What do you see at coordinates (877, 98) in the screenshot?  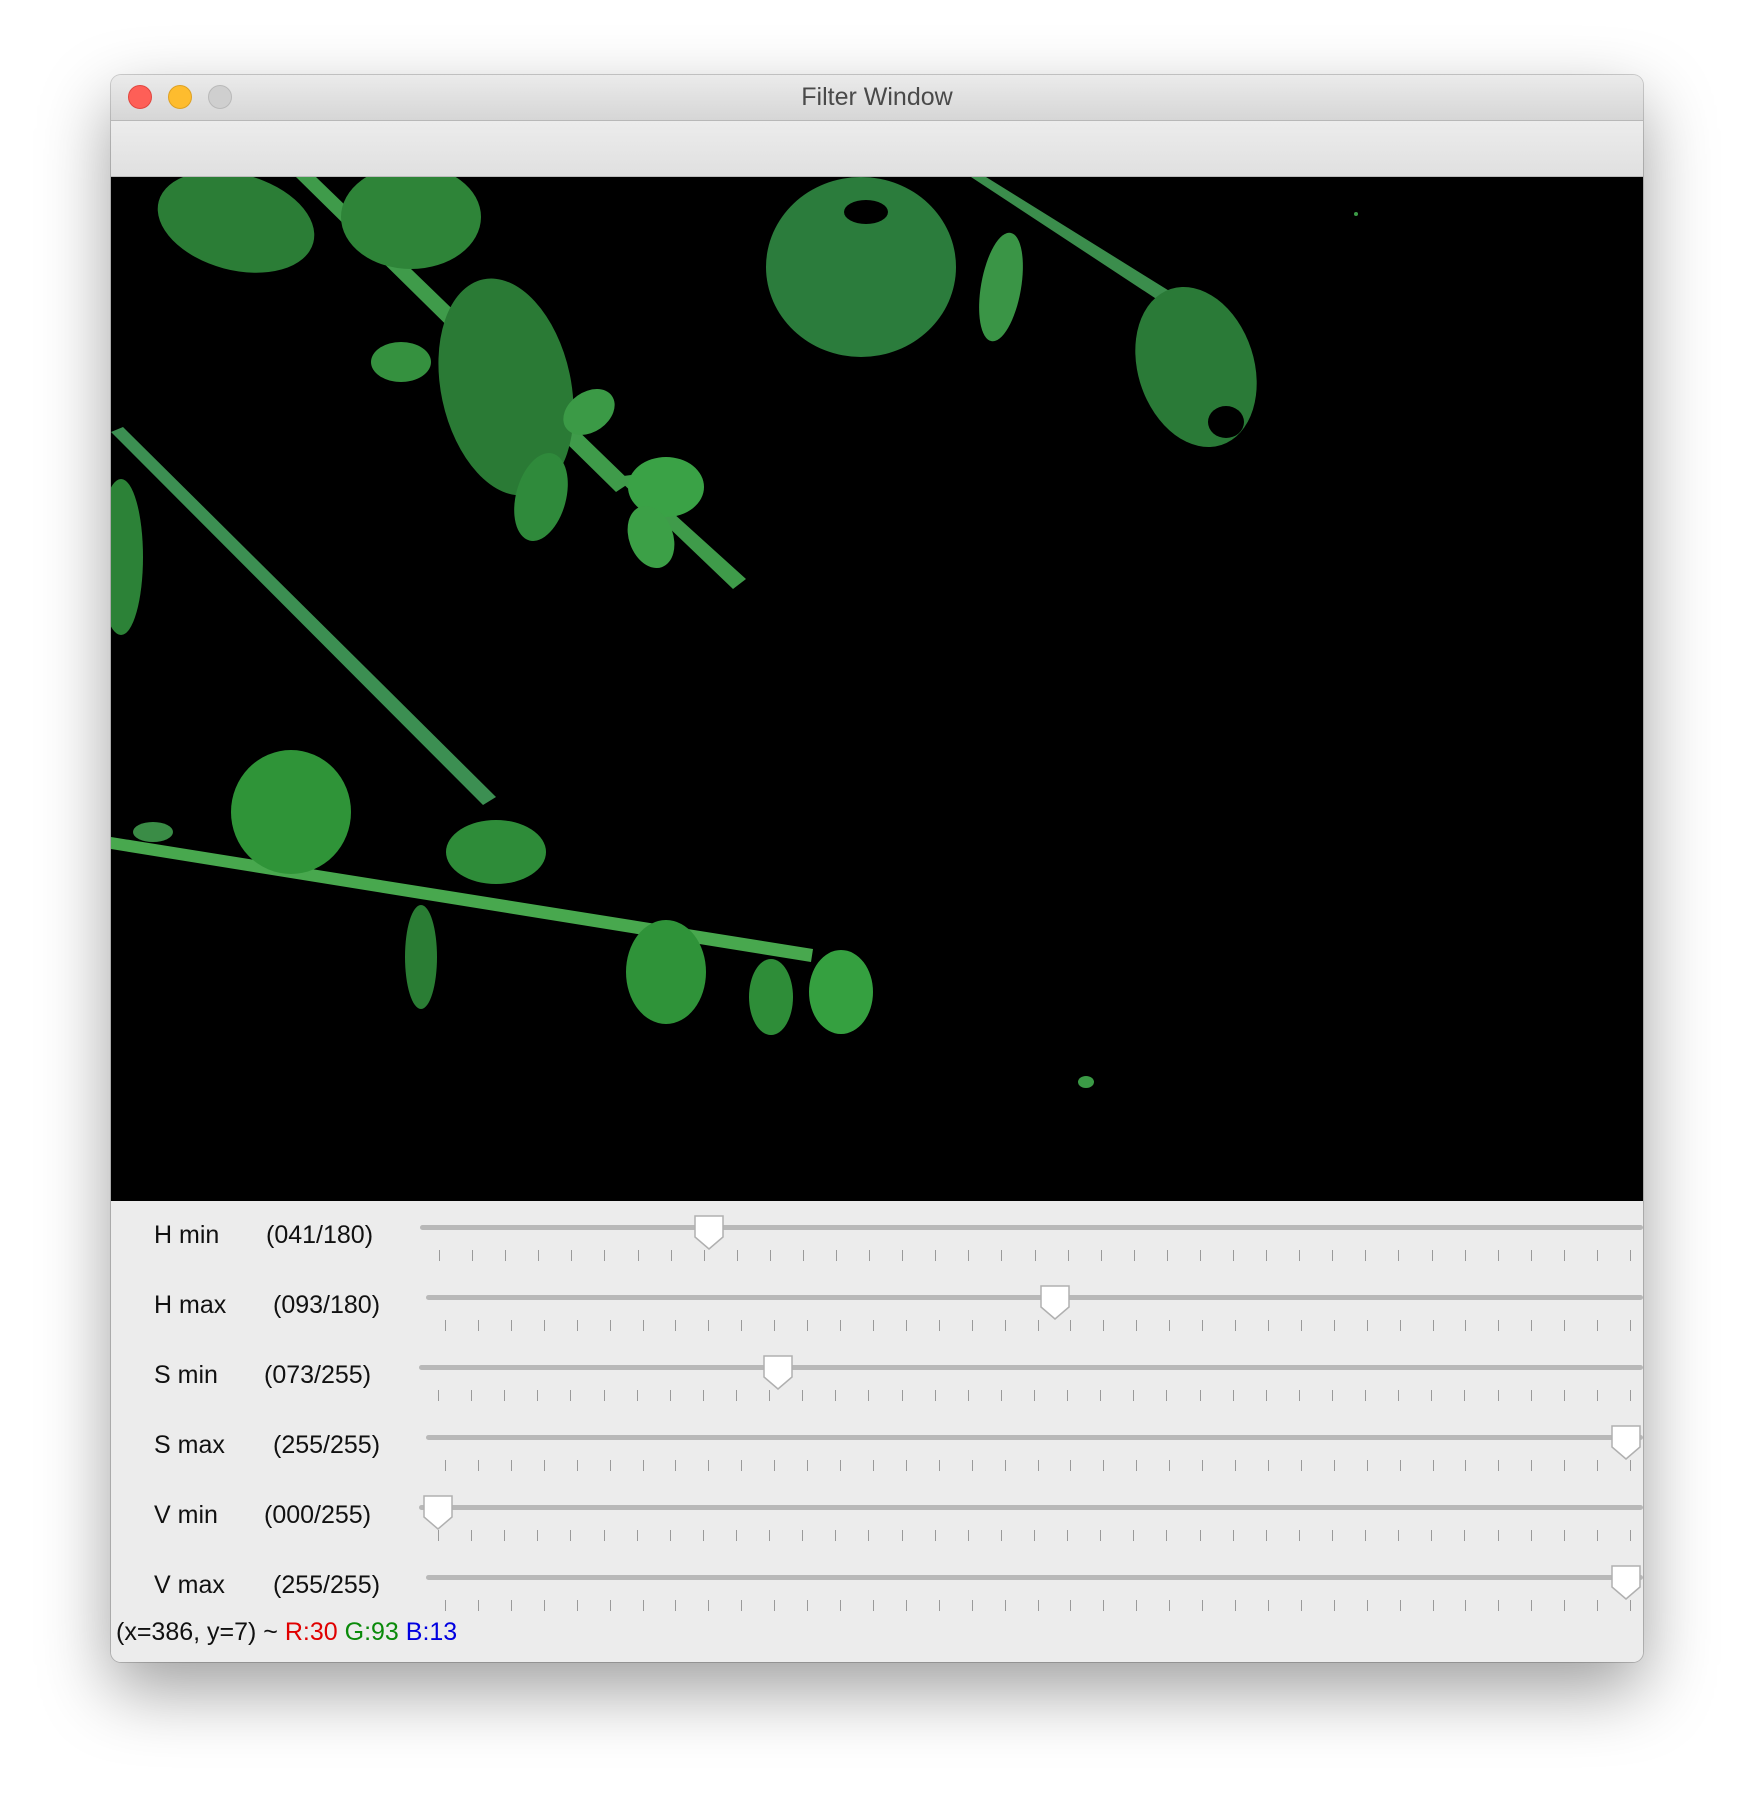 I see `title-bar: Filter Window` at bounding box center [877, 98].